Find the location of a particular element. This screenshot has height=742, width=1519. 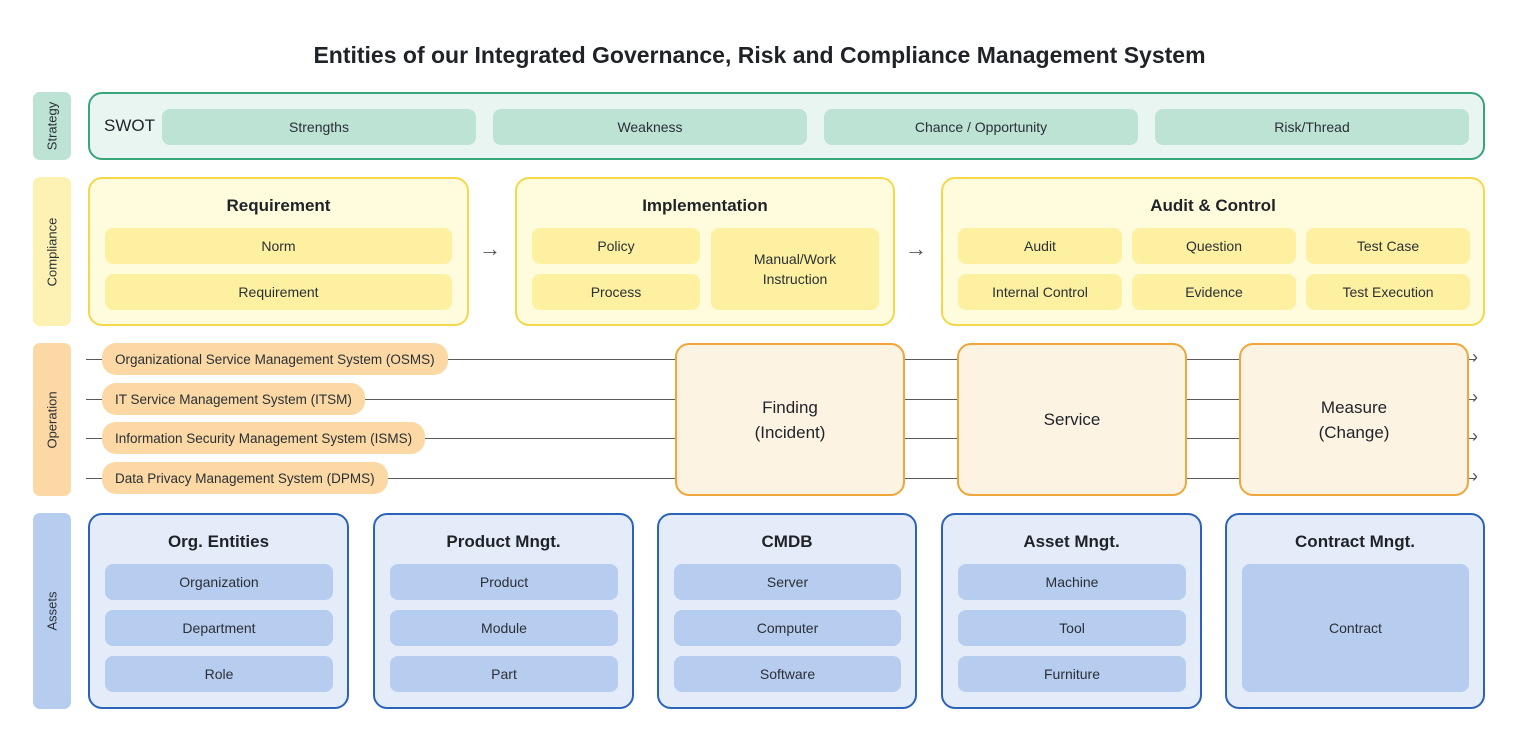

implementation-item-policy: Policy is located at coordinates (616, 246).